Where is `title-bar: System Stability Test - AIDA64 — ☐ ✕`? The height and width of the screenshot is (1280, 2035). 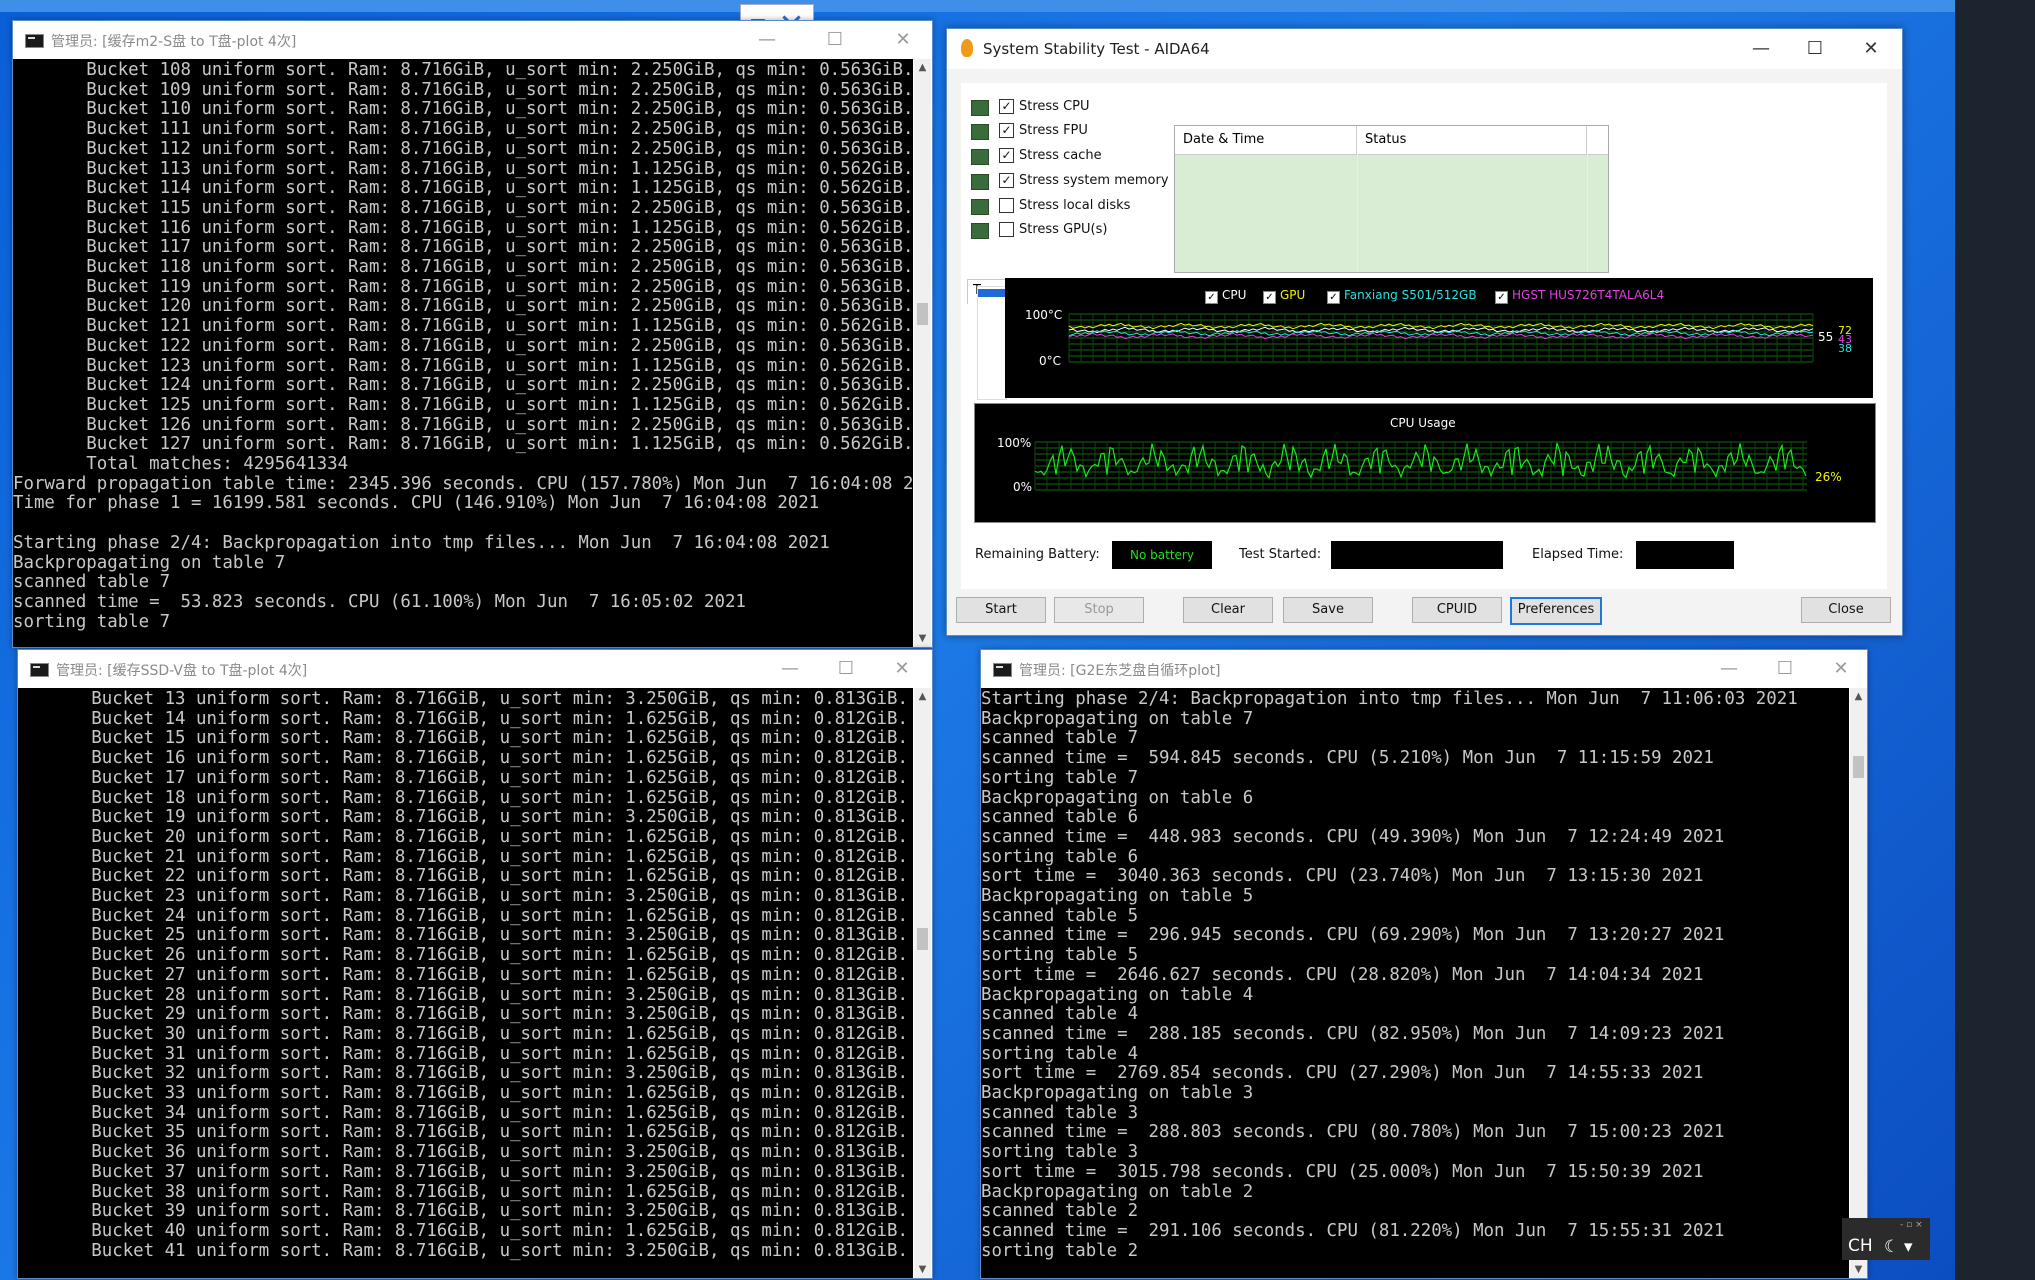 title-bar: System Stability Test - AIDA64 — ☐ ✕ is located at coordinates (1424, 49).